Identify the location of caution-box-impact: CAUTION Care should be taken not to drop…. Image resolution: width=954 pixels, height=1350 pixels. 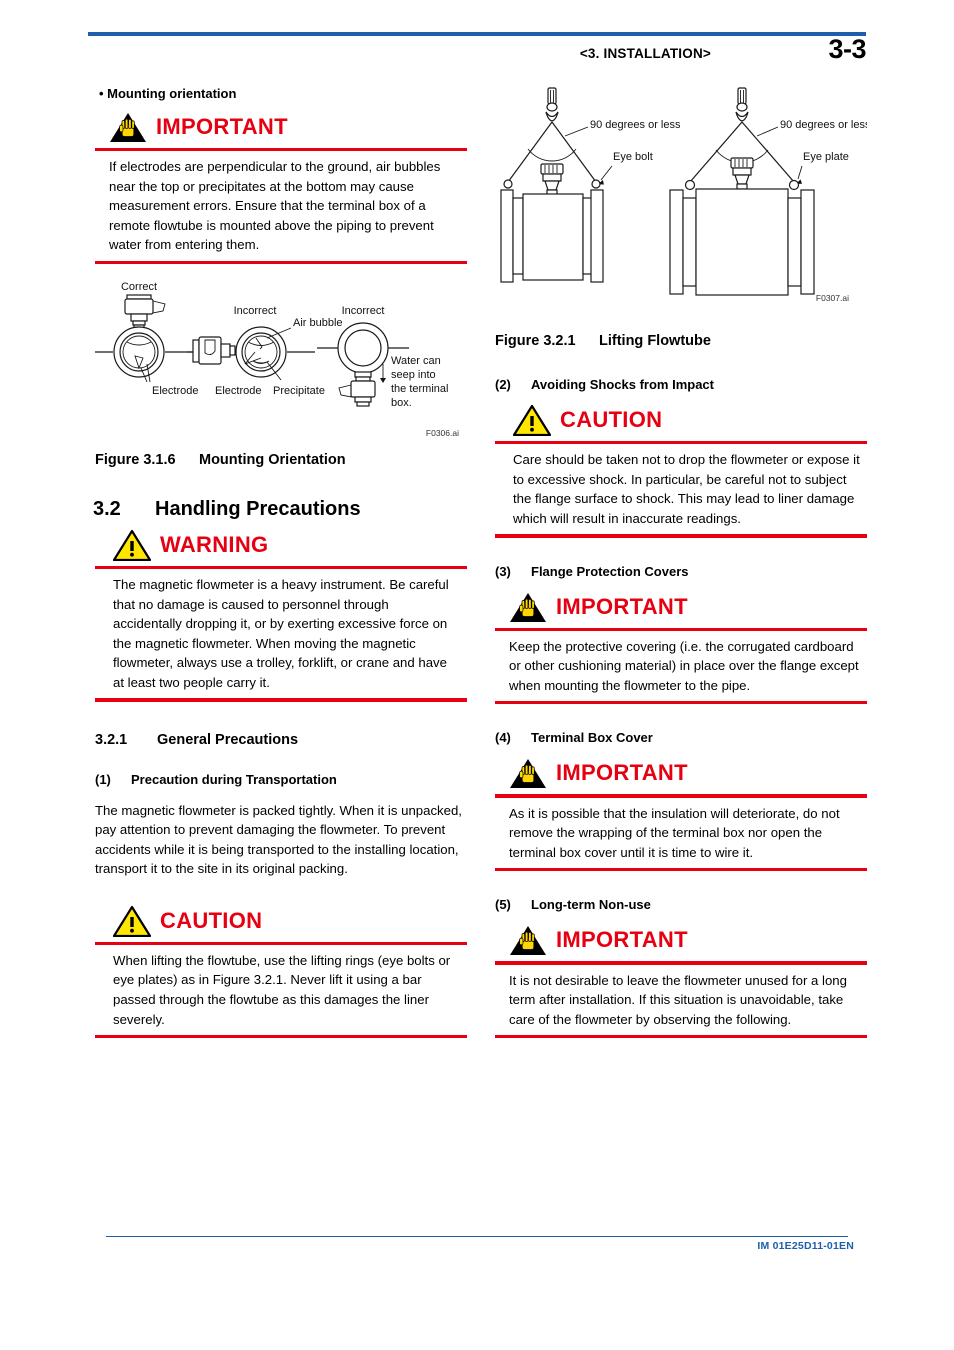
(681, 469).